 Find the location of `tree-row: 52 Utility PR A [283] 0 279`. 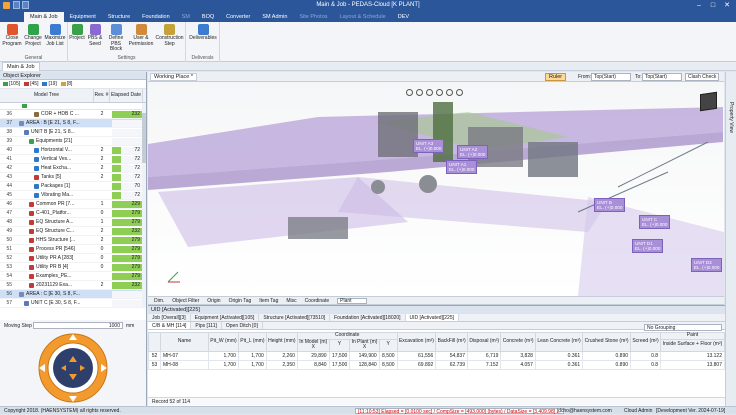

tree-row: 52 Utility PR A [283] 0 279 is located at coordinates (73, 258).